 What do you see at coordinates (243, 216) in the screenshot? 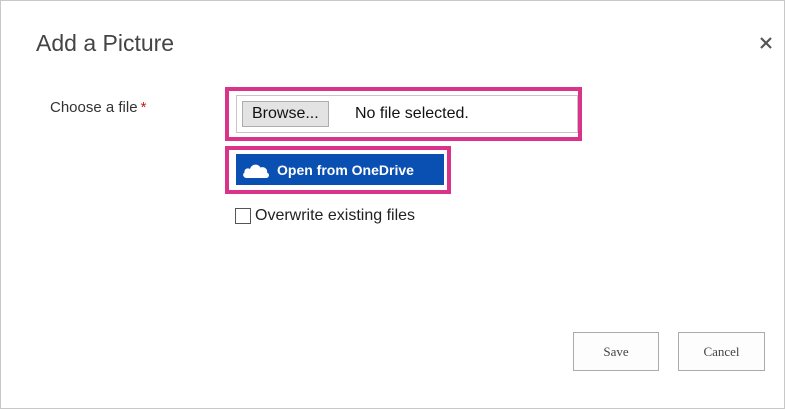
I see `overwrite-checkbox` at bounding box center [243, 216].